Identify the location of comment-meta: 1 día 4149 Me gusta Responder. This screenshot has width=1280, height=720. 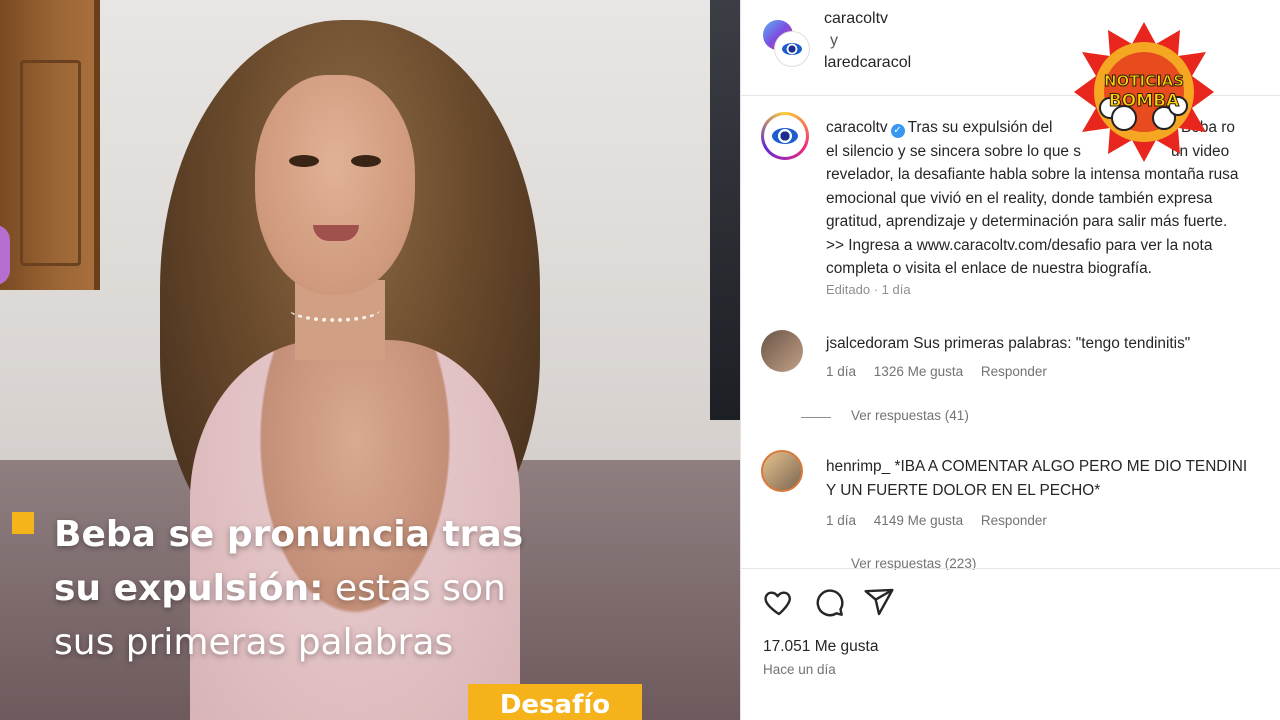
(943, 520).